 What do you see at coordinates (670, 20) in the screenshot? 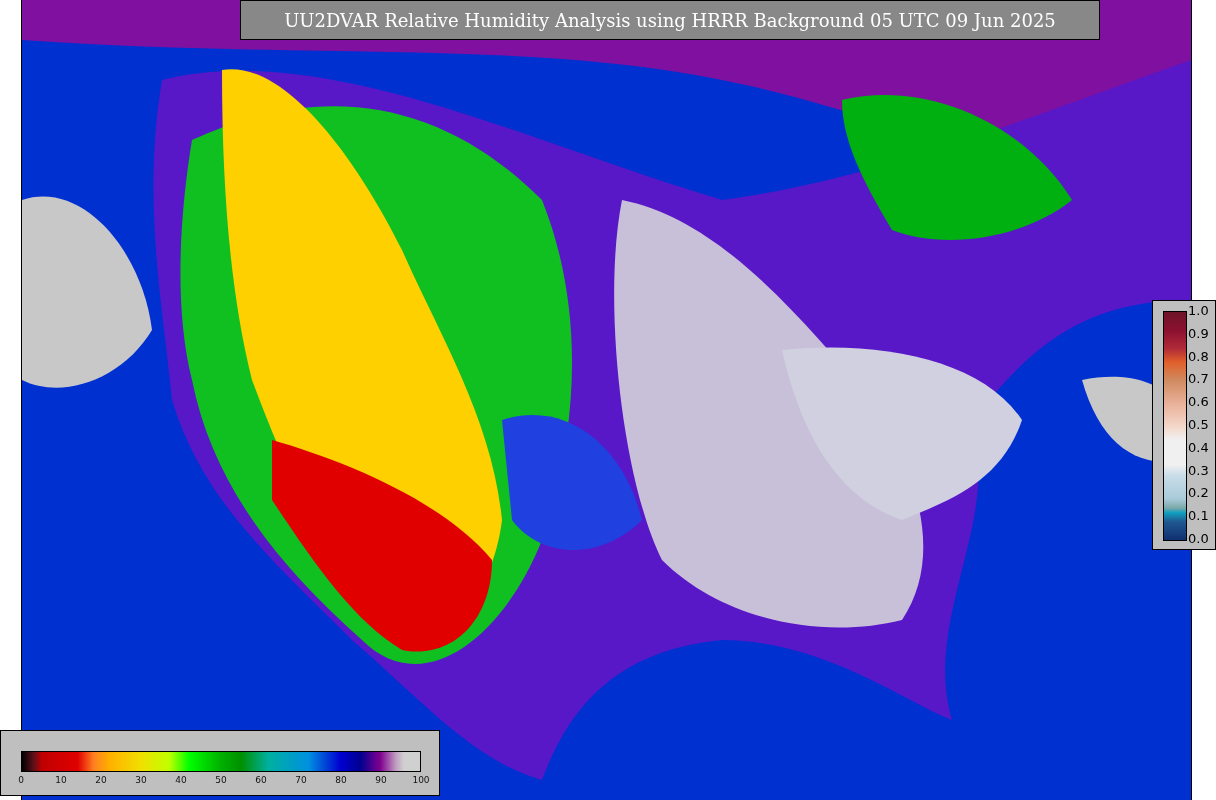
I see `map-title: UU2DVAR Relative Humidity Analysis using HRRR Background 05 UTC 09 Jun 2025` at bounding box center [670, 20].